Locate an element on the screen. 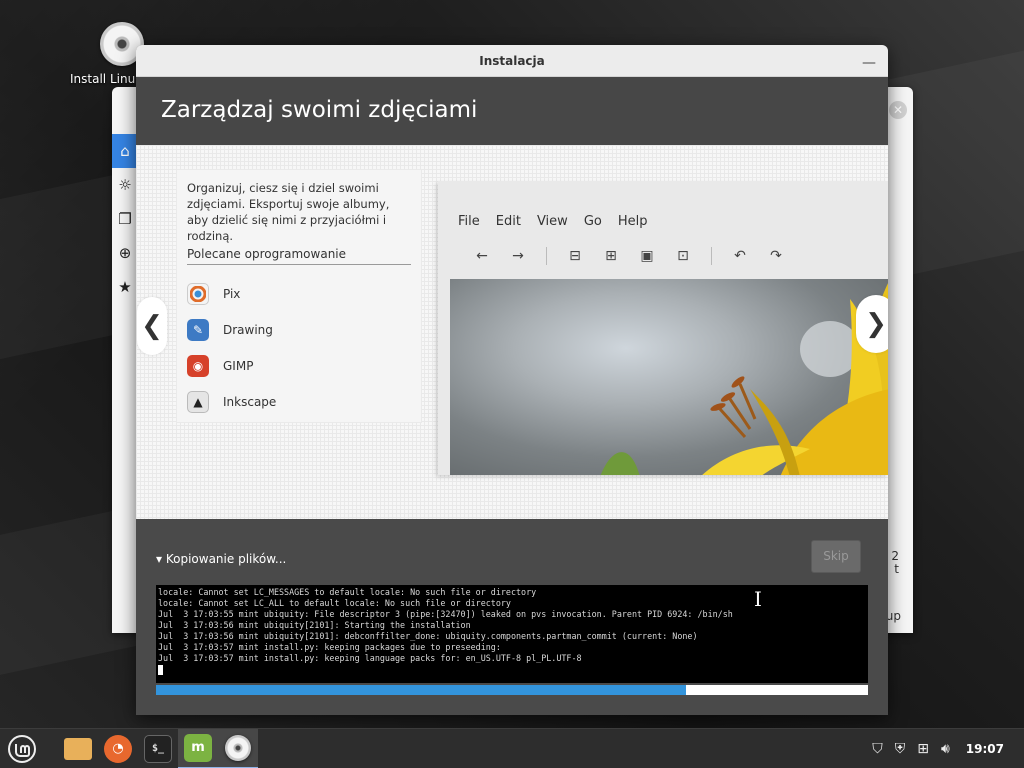 This screenshot has width=1024, height=768. disc-icon is located at coordinates (238, 747).